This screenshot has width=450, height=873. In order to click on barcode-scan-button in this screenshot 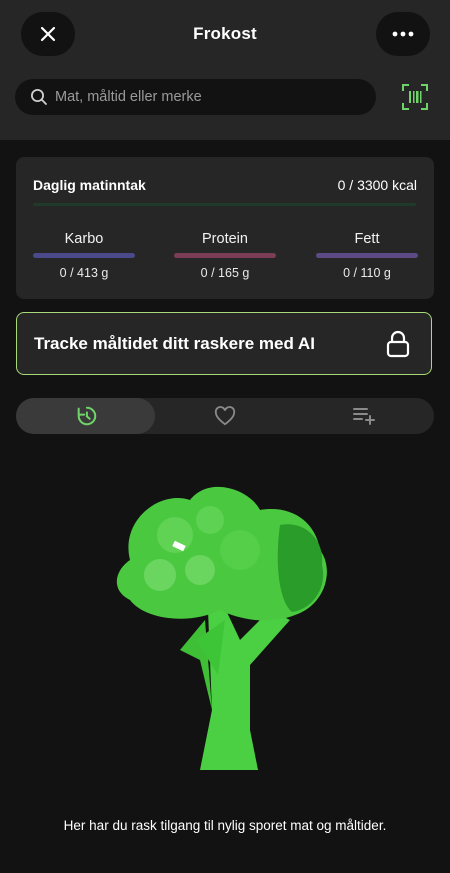, I will do `click(415, 97)`.